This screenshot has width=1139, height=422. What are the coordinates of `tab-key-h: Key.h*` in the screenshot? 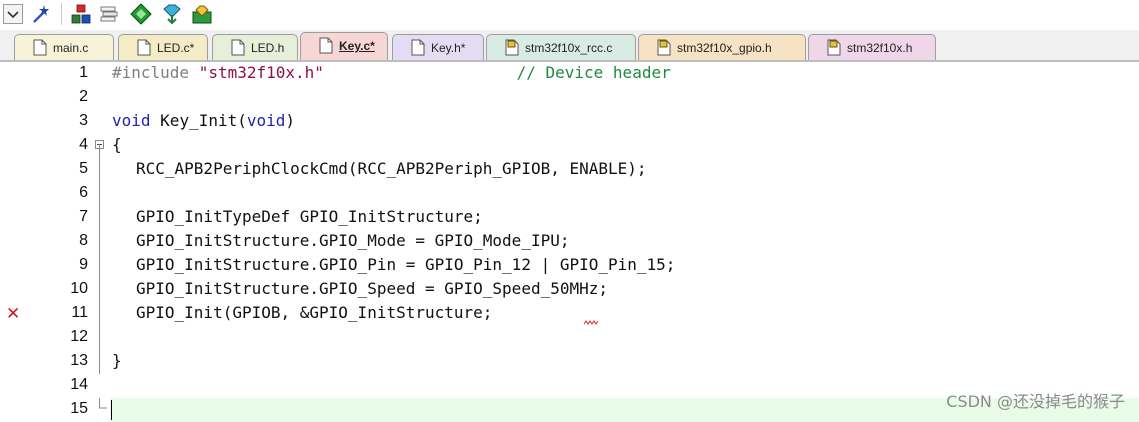 It's located at (438, 47).